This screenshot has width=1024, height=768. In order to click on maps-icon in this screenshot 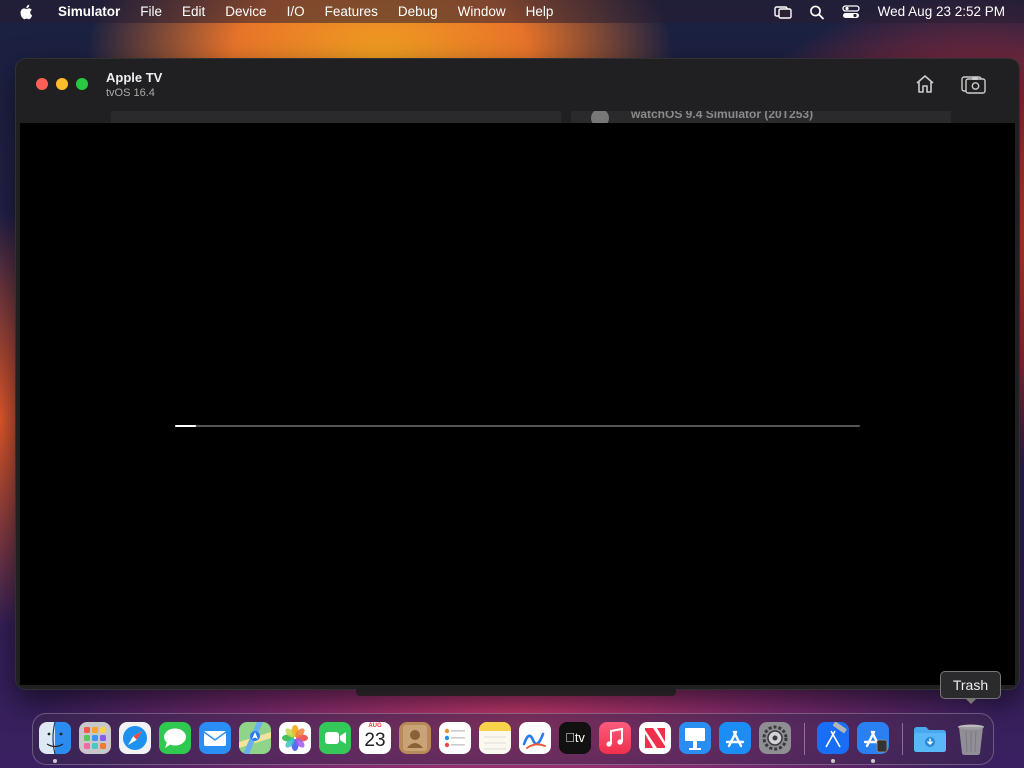, I will do `click(255, 738)`.